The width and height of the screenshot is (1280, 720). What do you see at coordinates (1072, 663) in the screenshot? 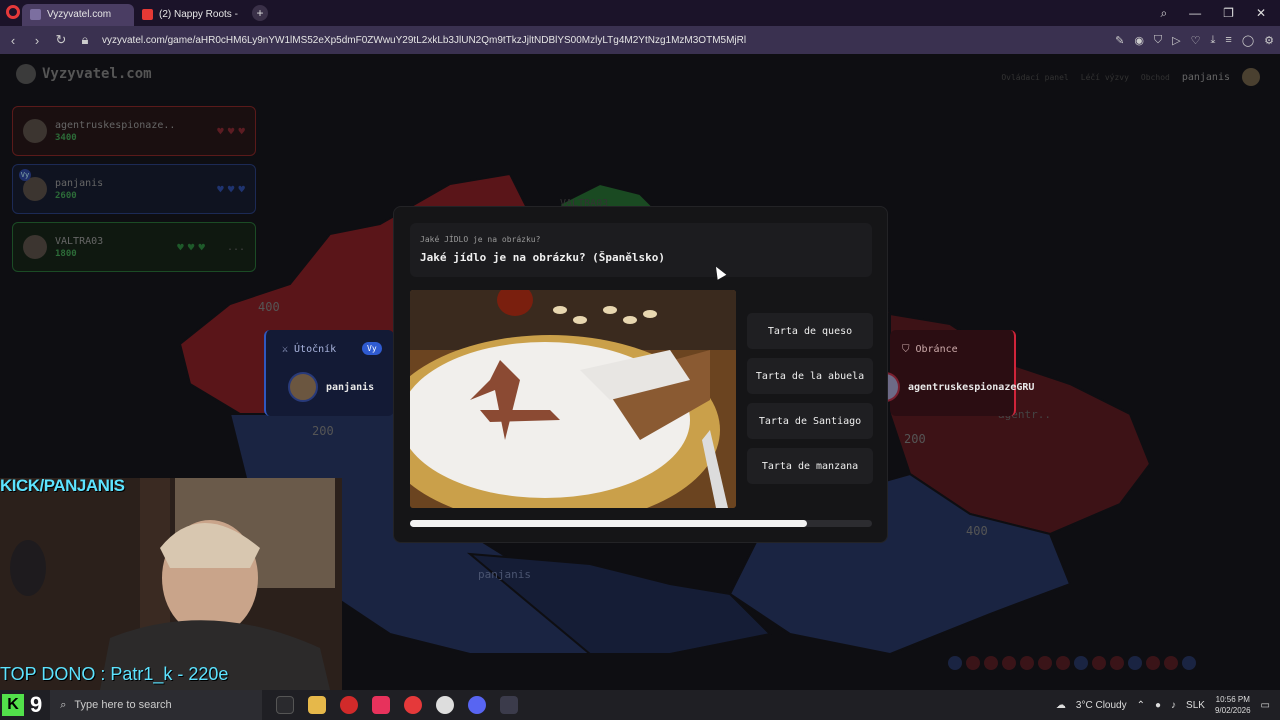
I see `round-indicators` at bounding box center [1072, 663].